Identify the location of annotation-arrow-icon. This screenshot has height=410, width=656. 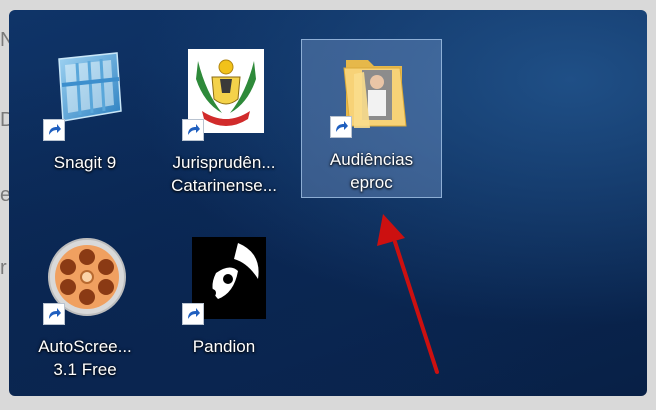
(408, 294).